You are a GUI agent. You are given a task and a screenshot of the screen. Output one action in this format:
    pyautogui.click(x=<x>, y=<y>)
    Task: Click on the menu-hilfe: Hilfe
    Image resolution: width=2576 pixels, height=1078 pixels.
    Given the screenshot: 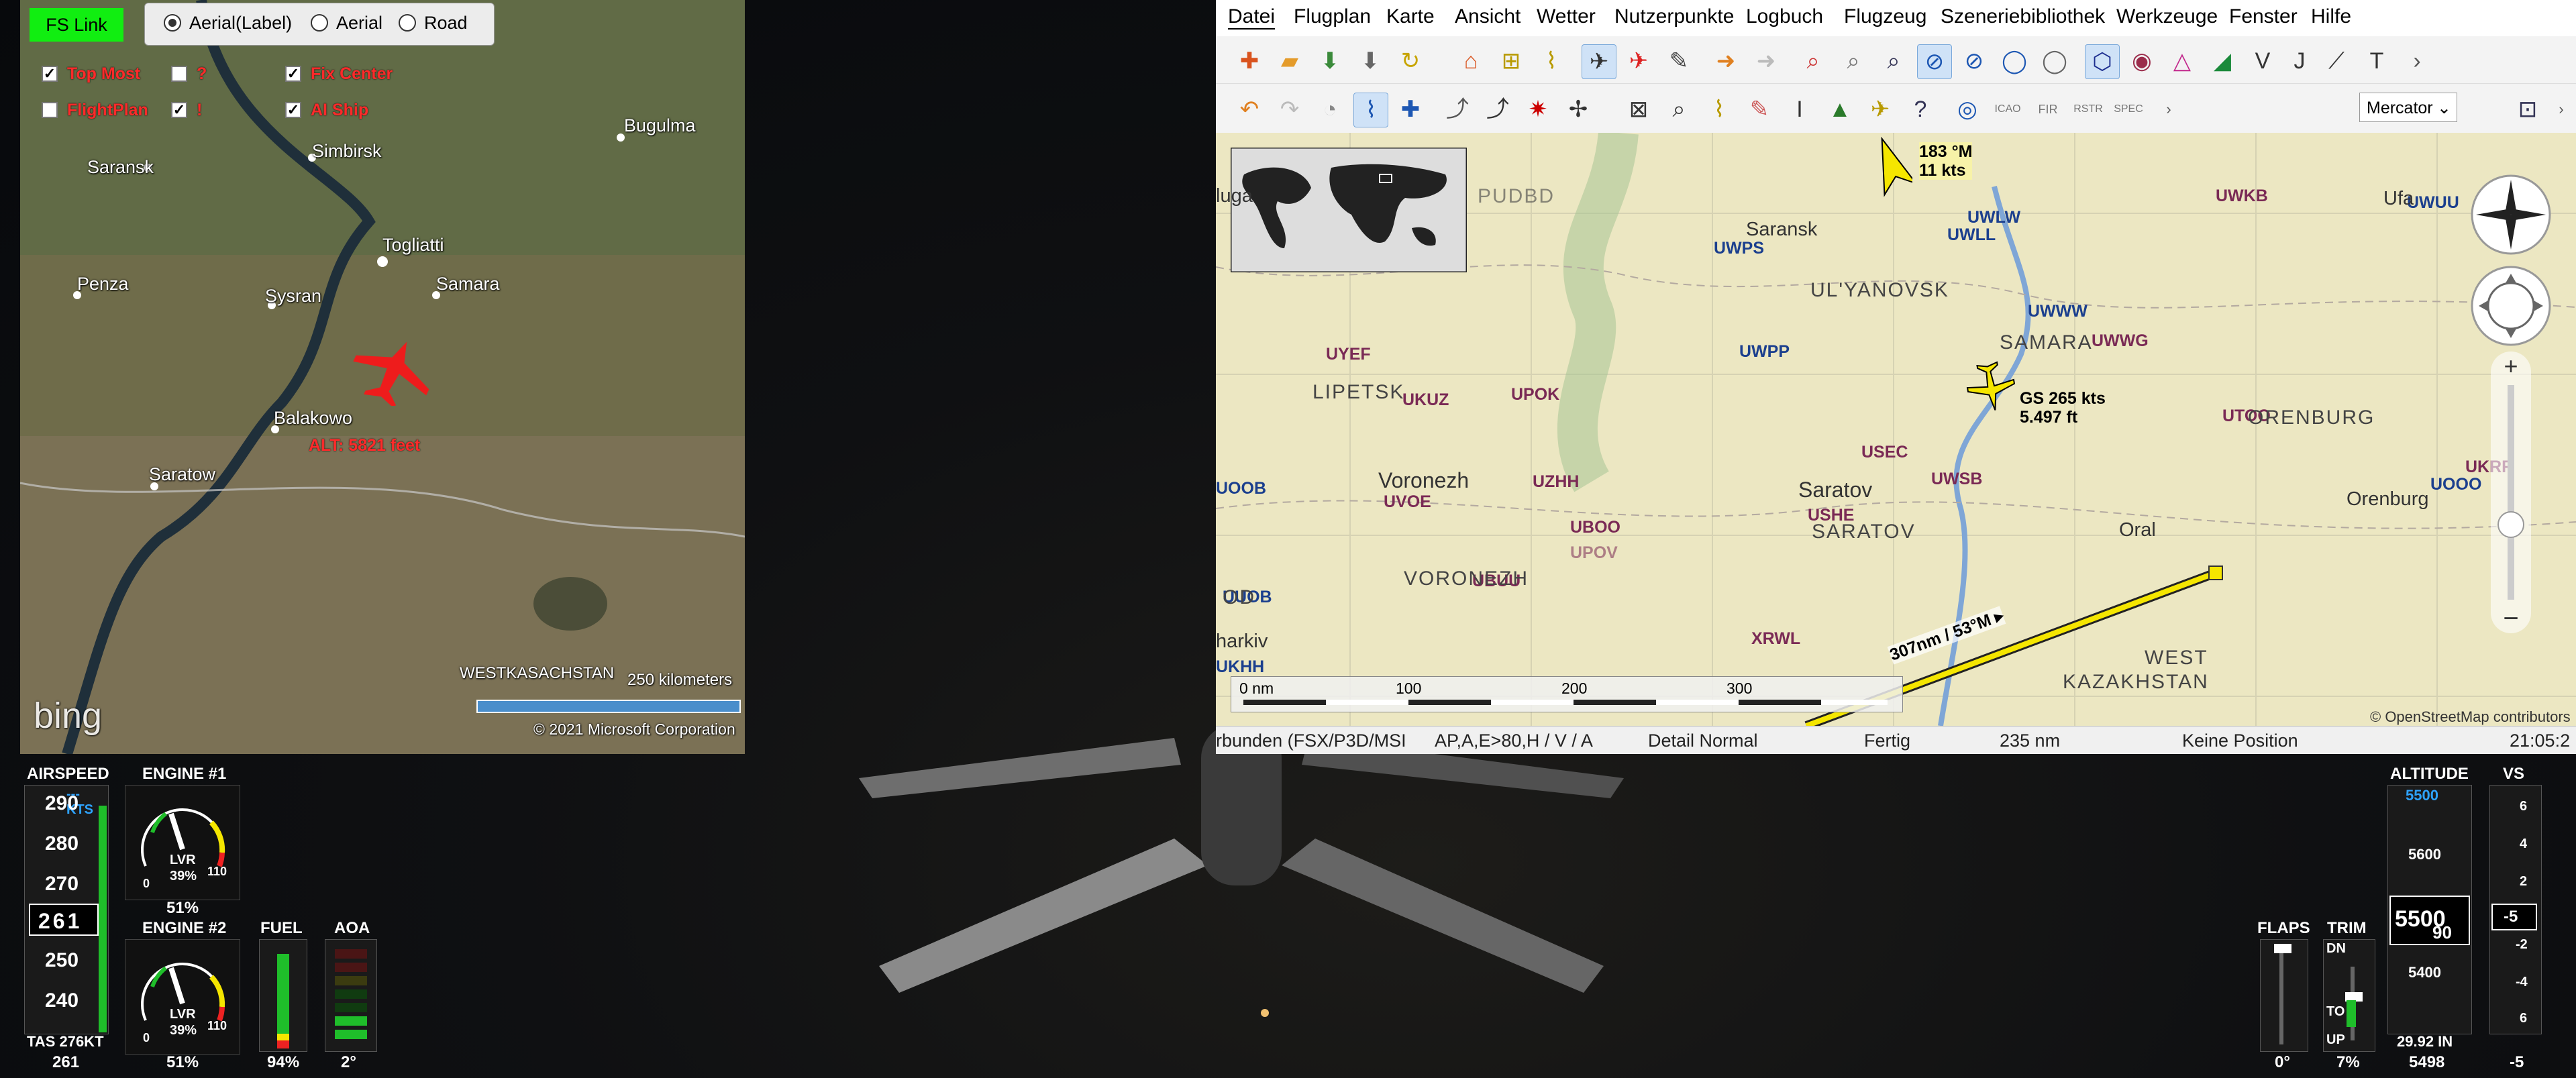 What is the action you would take?
    pyautogui.click(x=2331, y=16)
    